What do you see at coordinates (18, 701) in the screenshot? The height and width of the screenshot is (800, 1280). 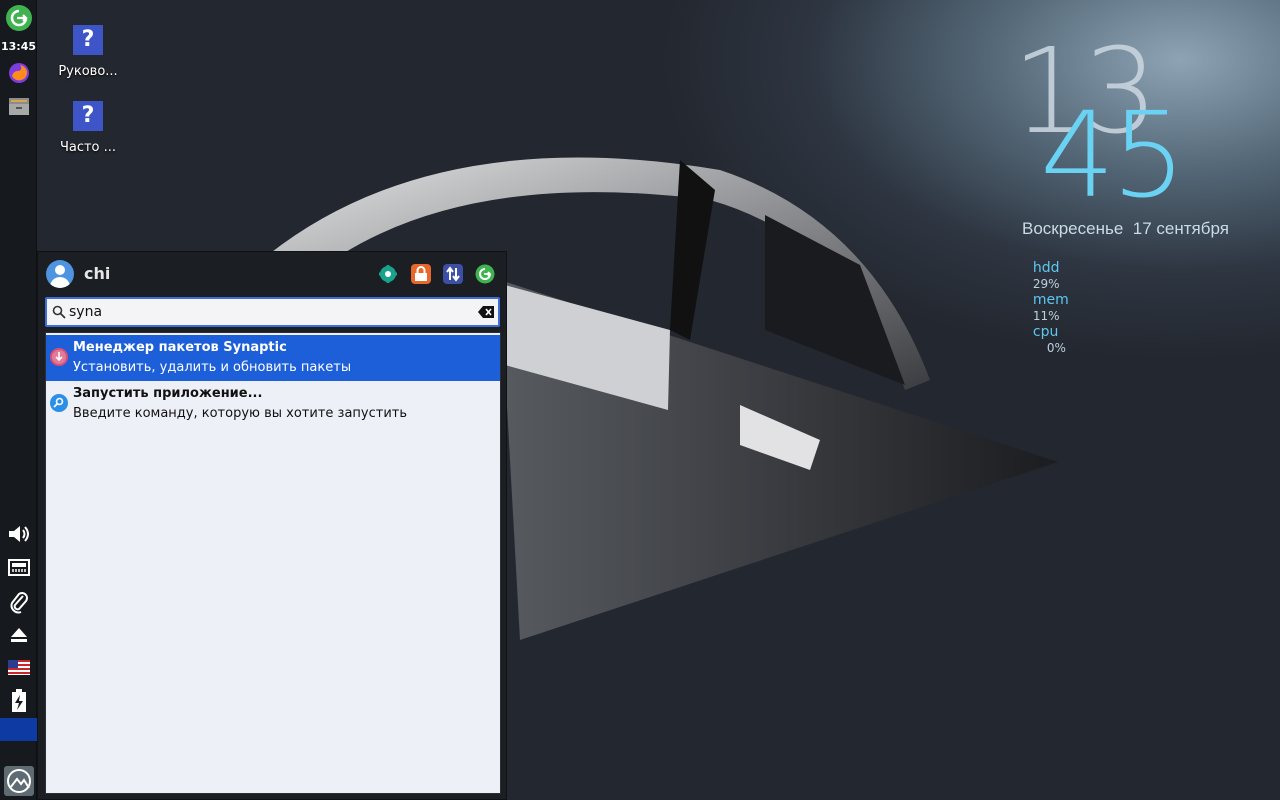 I see `battery-icon` at bounding box center [18, 701].